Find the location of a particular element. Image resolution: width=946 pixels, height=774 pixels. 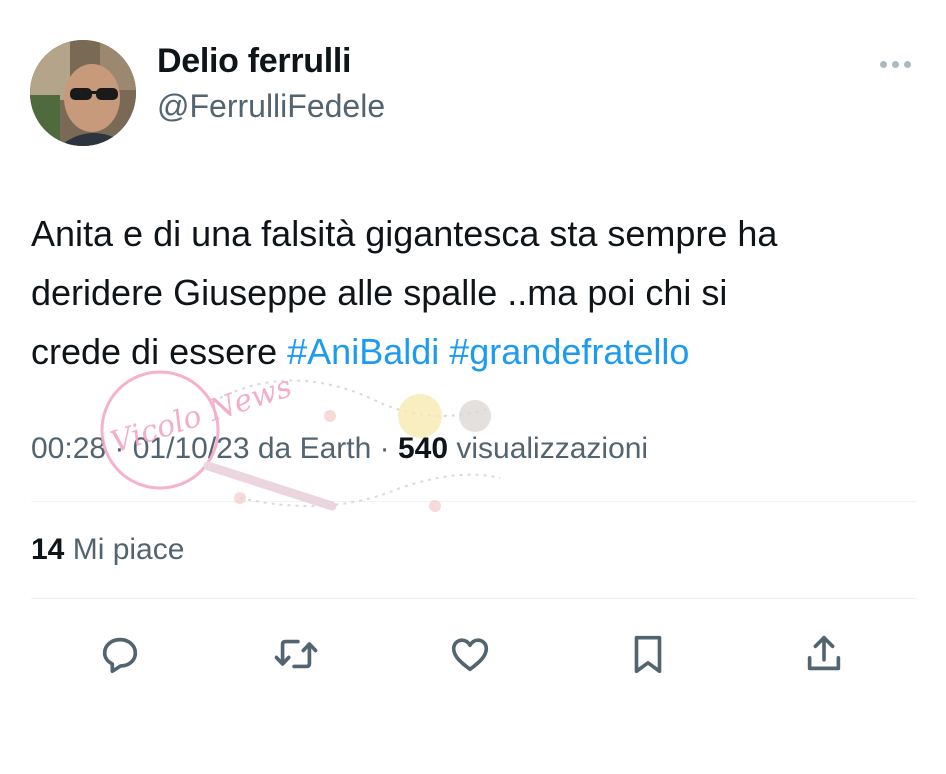

likes-label: Mi piace is located at coordinates (124, 549).